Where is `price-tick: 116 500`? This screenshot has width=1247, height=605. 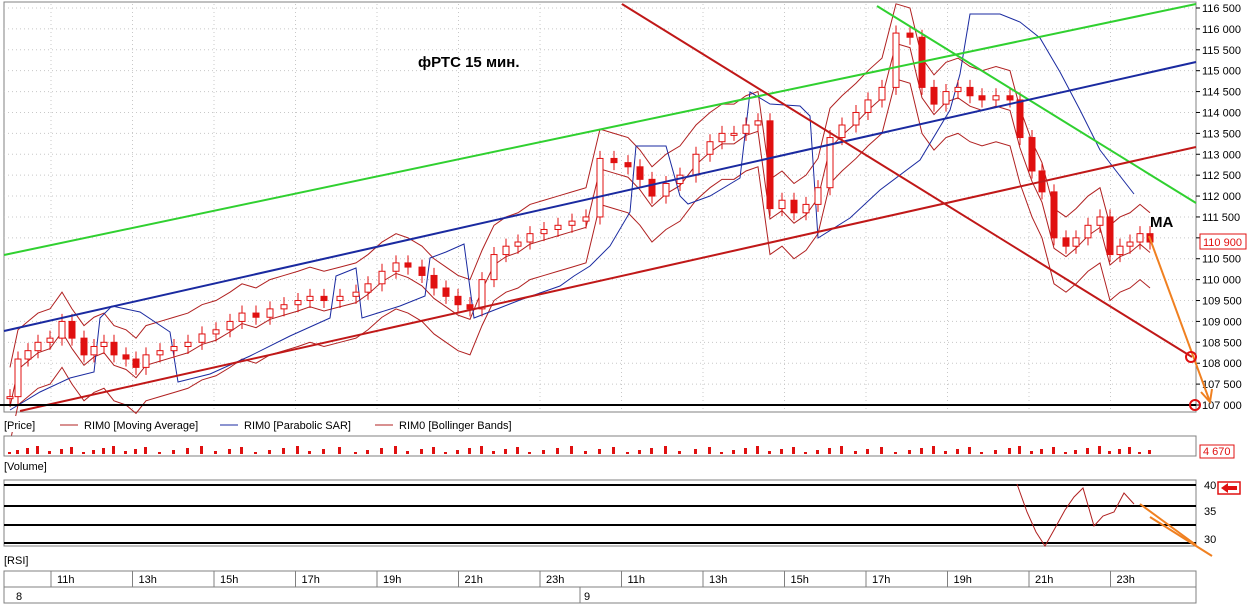
price-tick: 116 500 is located at coordinates (1221, 9).